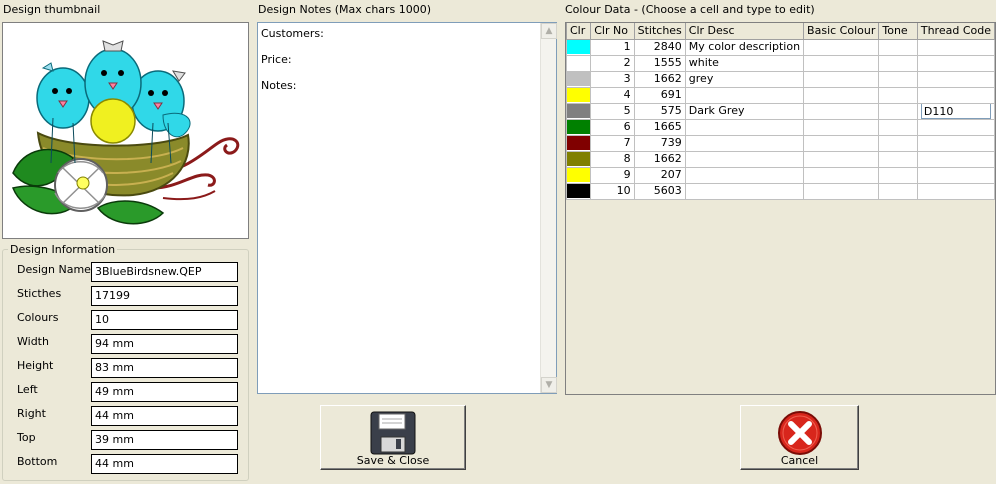  I want to click on cancel-button: Cancel, so click(799, 437).